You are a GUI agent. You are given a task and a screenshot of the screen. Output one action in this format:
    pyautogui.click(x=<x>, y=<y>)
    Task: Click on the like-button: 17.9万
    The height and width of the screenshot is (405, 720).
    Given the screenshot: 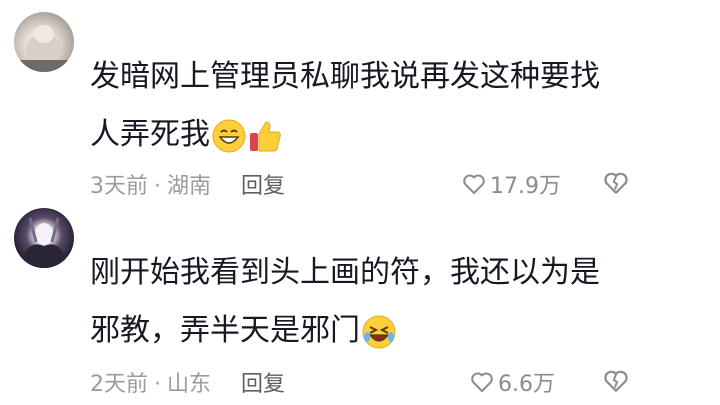 What is the action you would take?
    pyautogui.click(x=511, y=184)
    